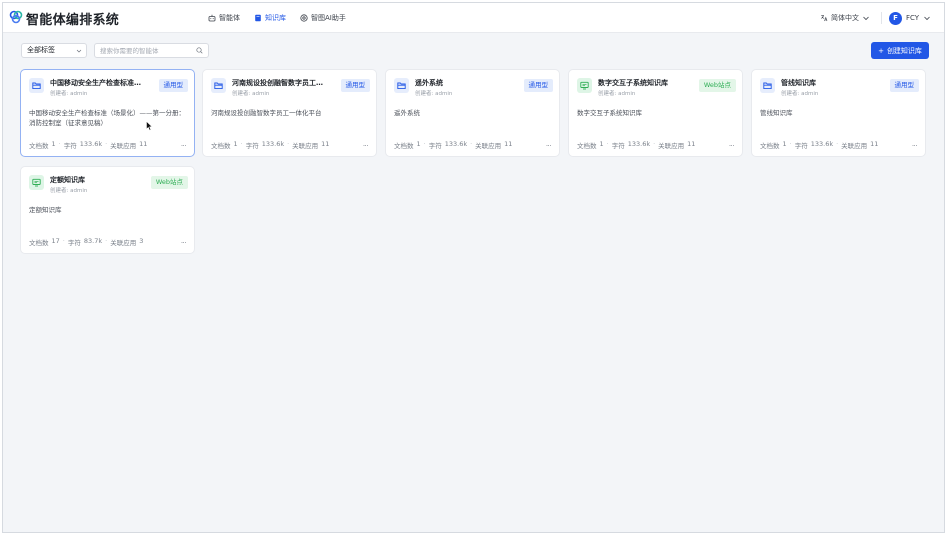 This screenshot has height=536, width=948. I want to click on logo-icon, so click(16, 17).